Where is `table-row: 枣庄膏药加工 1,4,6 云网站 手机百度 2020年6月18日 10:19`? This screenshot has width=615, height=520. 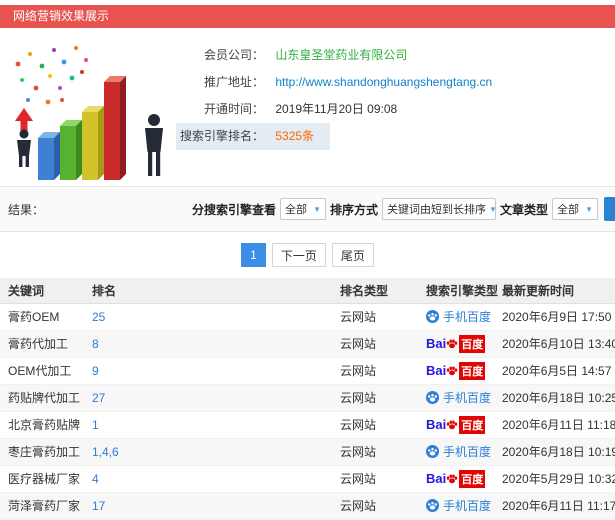
table-row: 枣庄膏药加工 1,4,6 云网站 手机百度 2020年6月18日 10:19 is located at coordinates (307, 452).